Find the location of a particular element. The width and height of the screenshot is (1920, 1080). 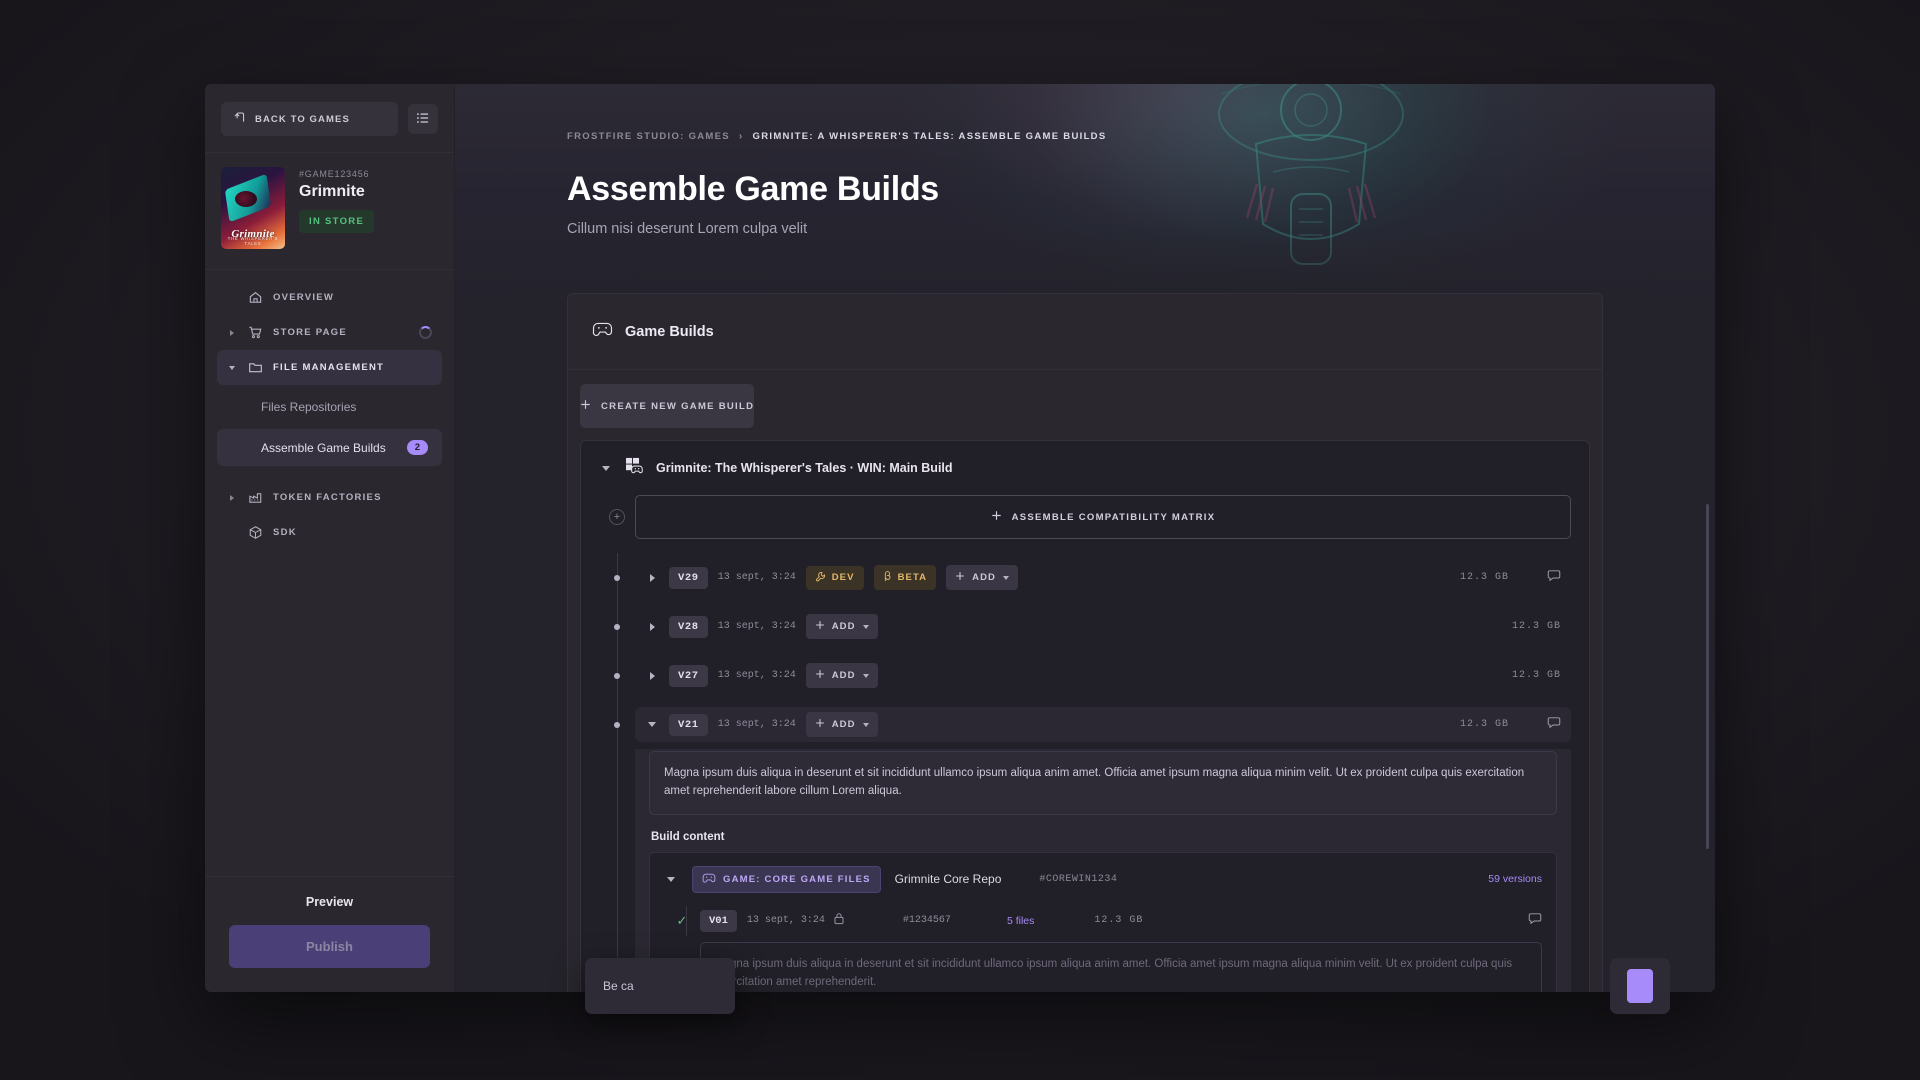

panel-title: Game Builds is located at coordinates (669, 331).